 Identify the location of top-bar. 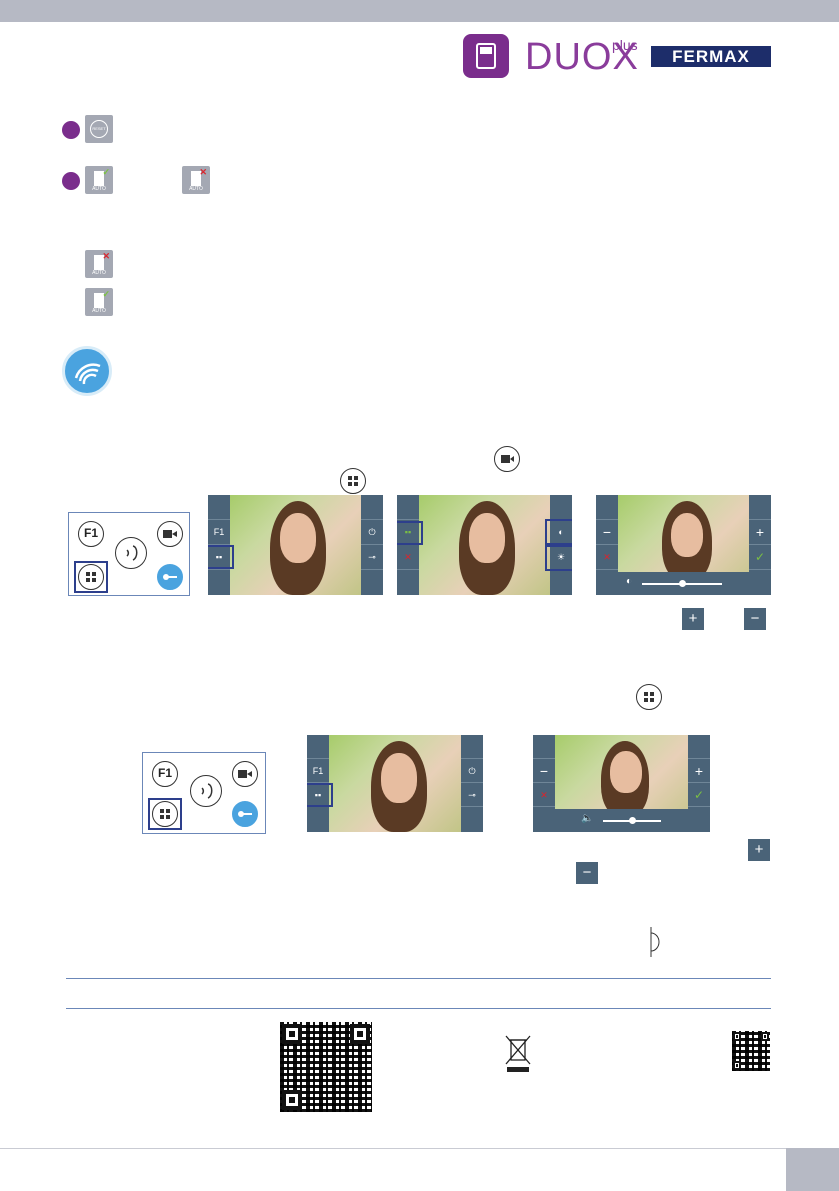
(419, 11).